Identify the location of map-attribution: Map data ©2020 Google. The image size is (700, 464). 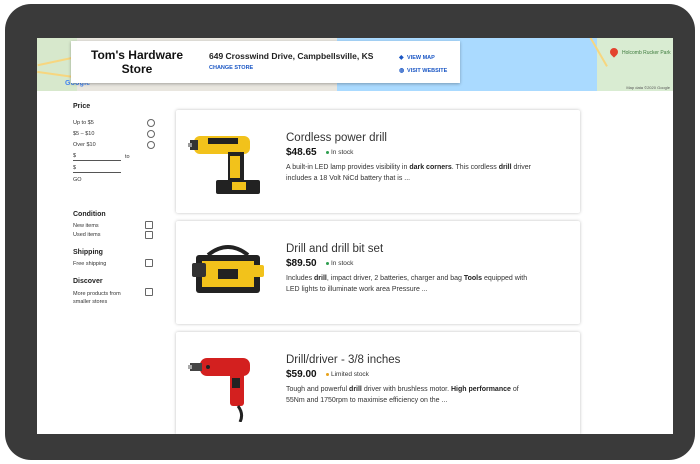
(648, 87).